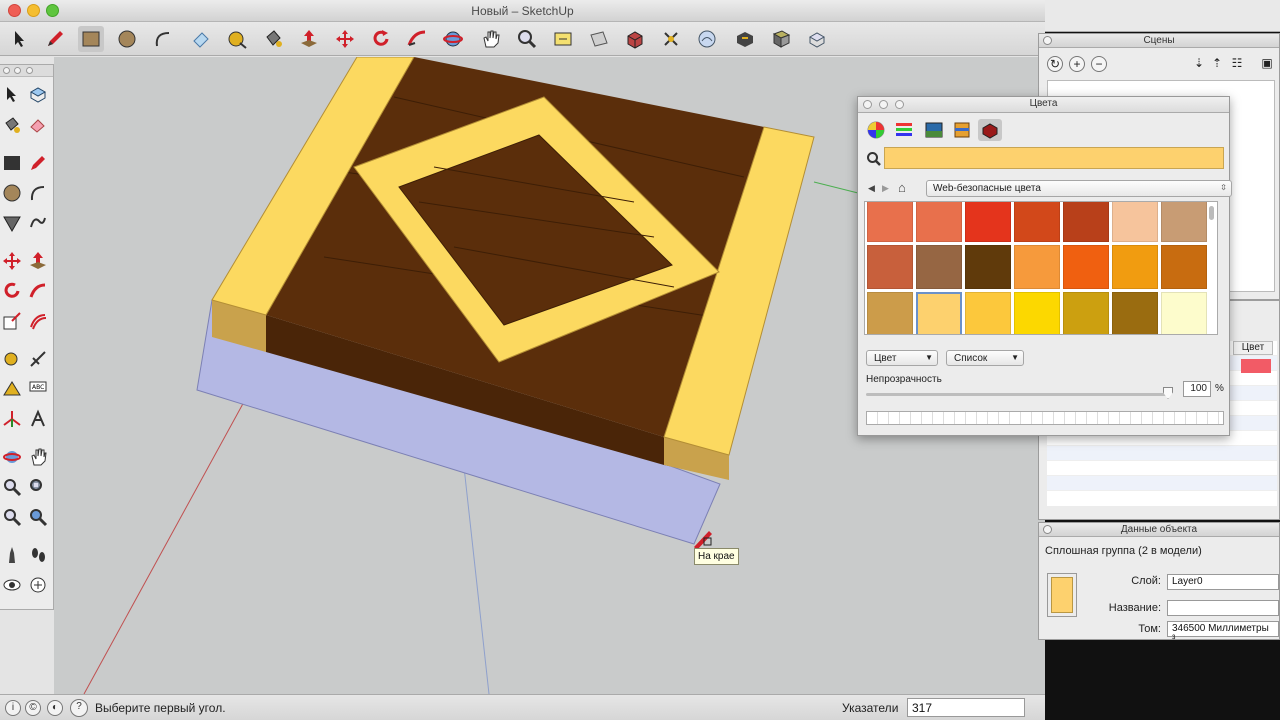 The width and height of the screenshot is (1280, 720). Describe the element at coordinates (38, 261) in the screenshot. I see `push-pull-icon` at that location.